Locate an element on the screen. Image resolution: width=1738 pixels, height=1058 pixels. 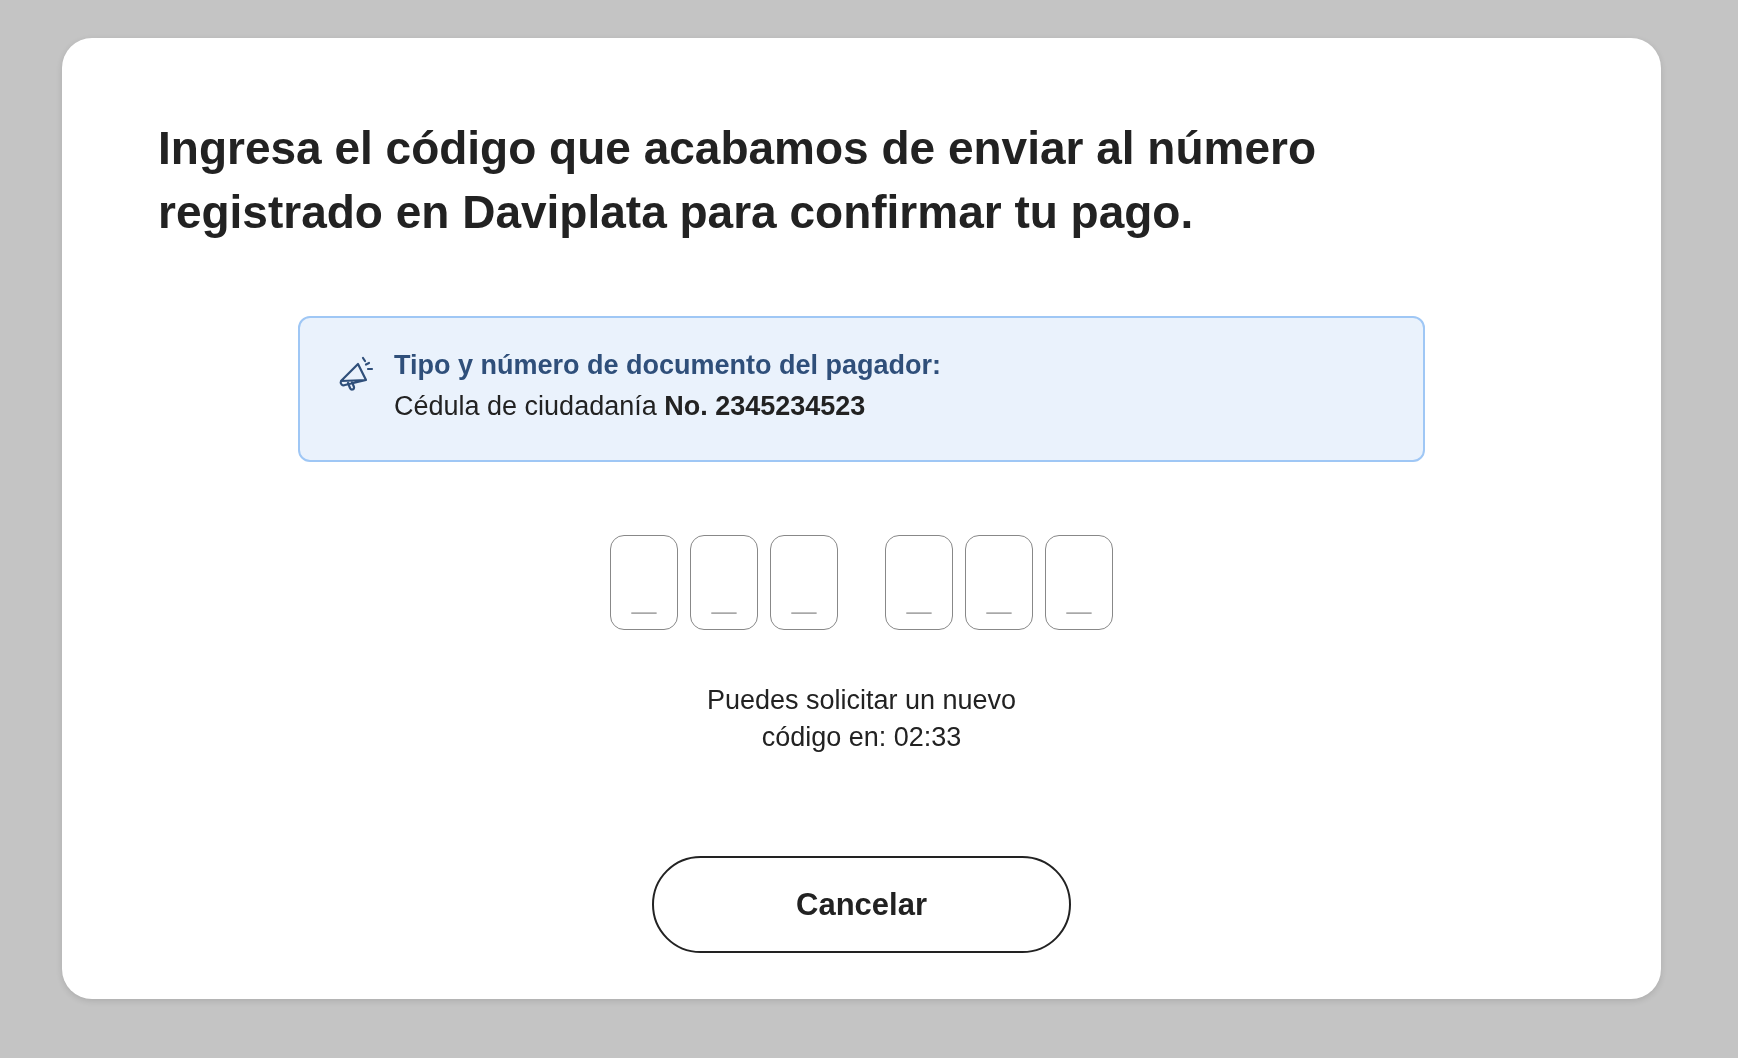
dialog-heading: Ingresa el código que acabamos de enviar al número registrado en Daviplata para confirmar tu pago. is located at coordinates (738, 180).